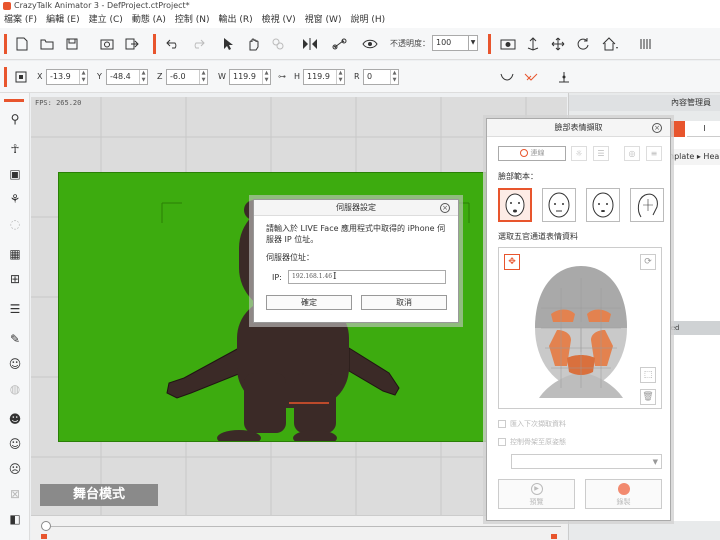 The image size is (720, 540). What do you see at coordinates (279, 20) in the screenshot?
I see `menu-view: 檢視 (V)` at bounding box center [279, 20].